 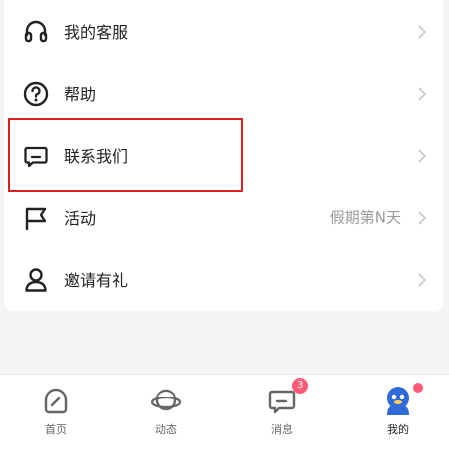 What do you see at coordinates (282, 429) in the screenshot?
I see `tab-label: 消息` at bounding box center [282, 429].